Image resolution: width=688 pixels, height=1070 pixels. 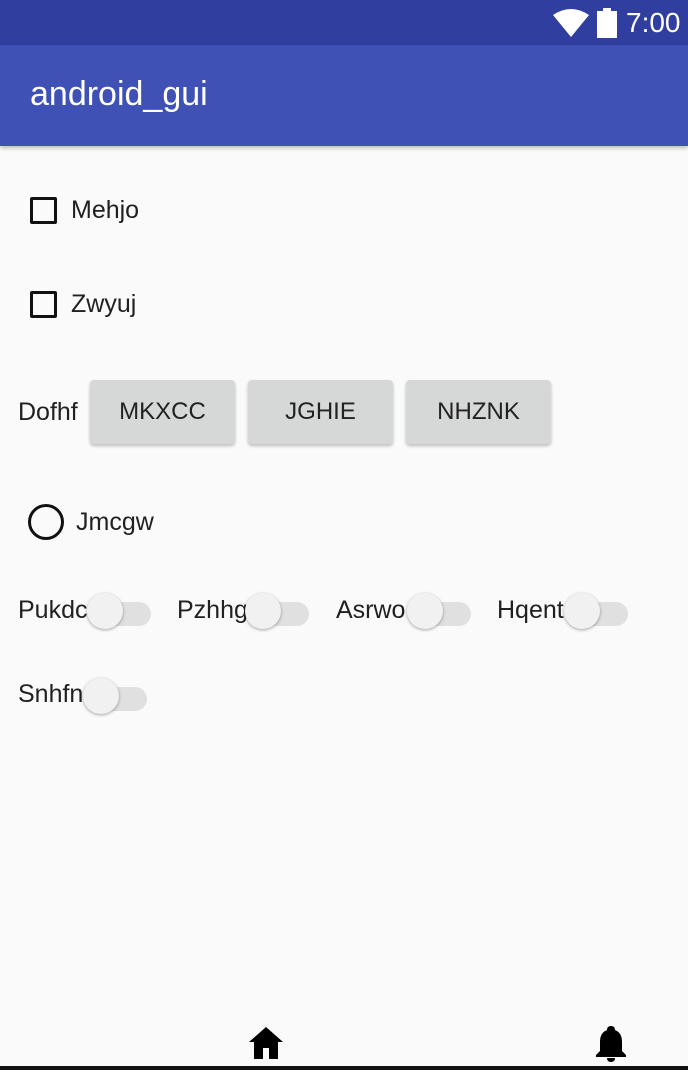 I want to click on nhznk-button: NHZNK, so click(x=478, y=412).